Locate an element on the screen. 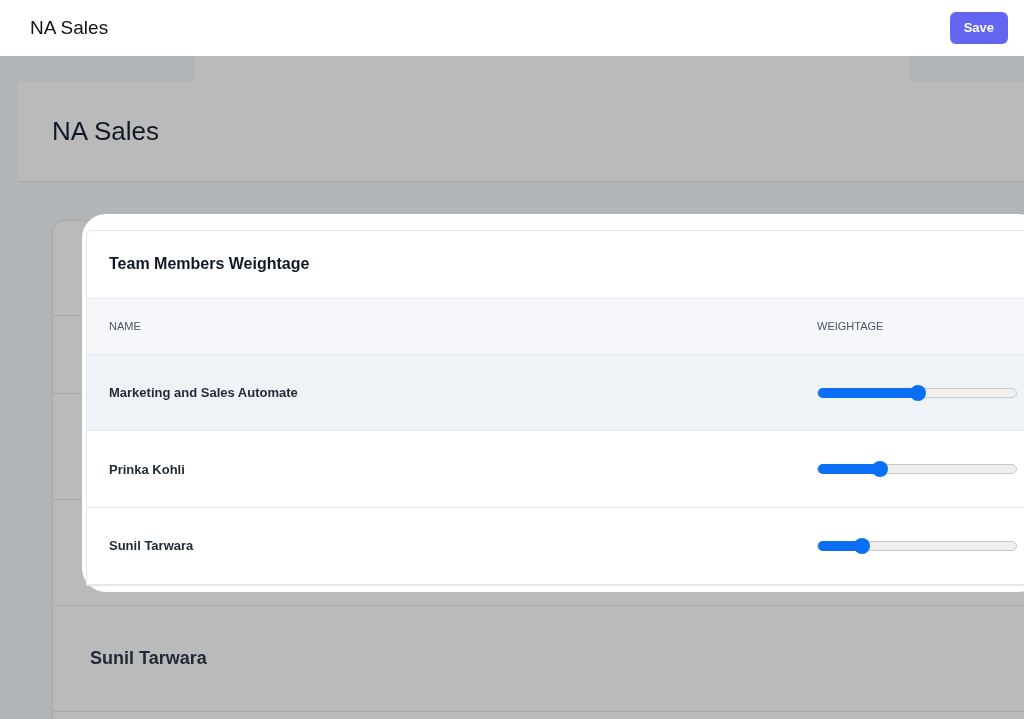  save-button: Save is located at coordinates (978, 28).